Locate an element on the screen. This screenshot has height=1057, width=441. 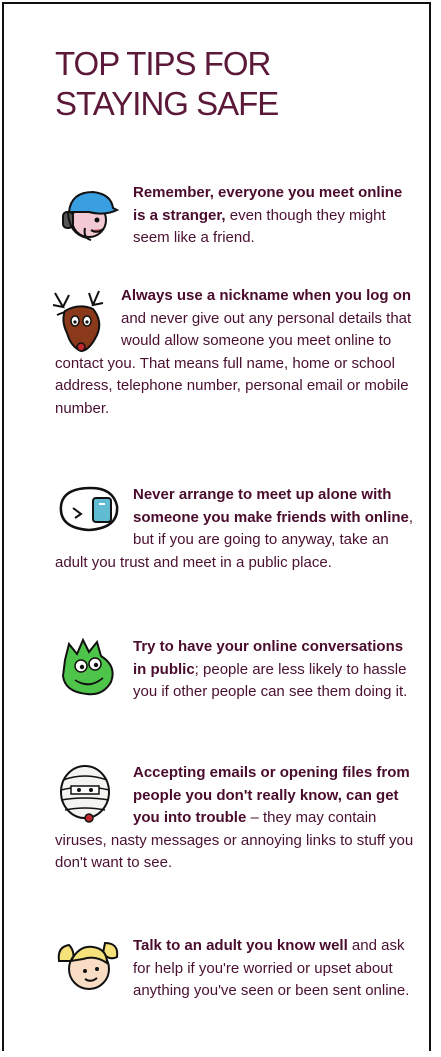
reindeer-icon is located at coordinates (79, 319).